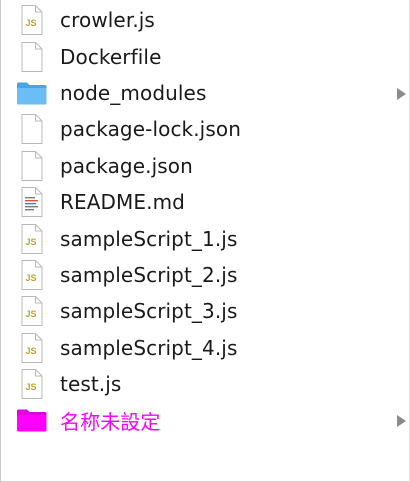 This screenshot has width=410, height=482. I want to click on file-name: sampleScript_4.js, so click(149, 347).